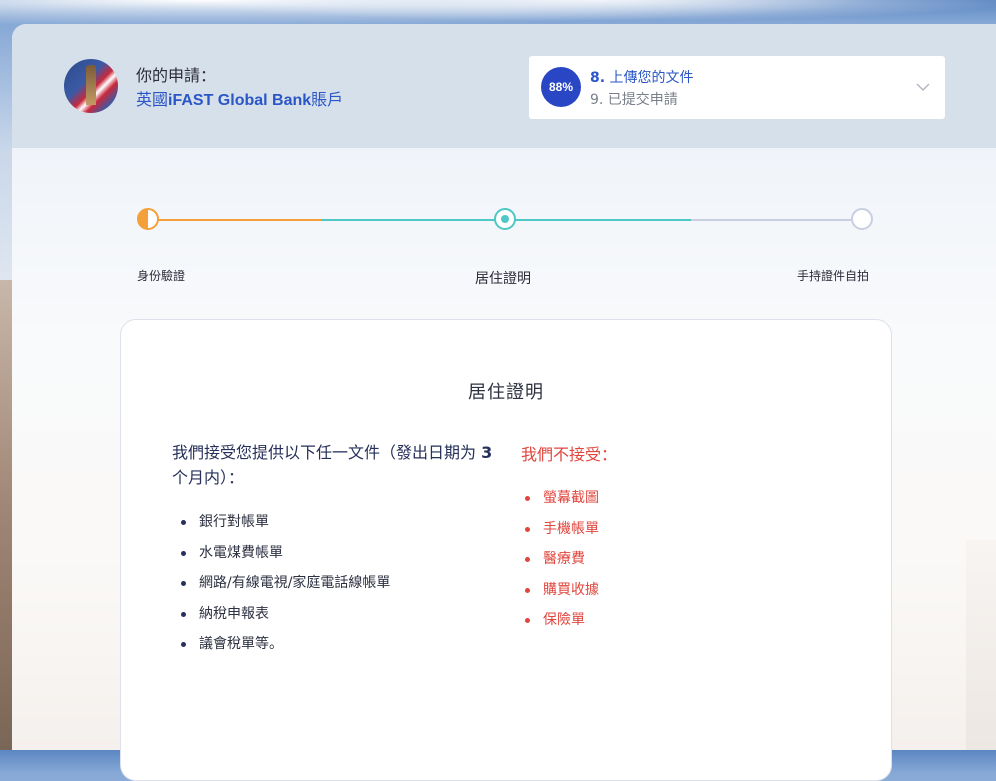 The height and width of the screenshot is (781, 996). I want to click on rejected-documents-list: 螢幕截圖 手機帳單 醫療費 購買收據 保險單, so click(561, 564).